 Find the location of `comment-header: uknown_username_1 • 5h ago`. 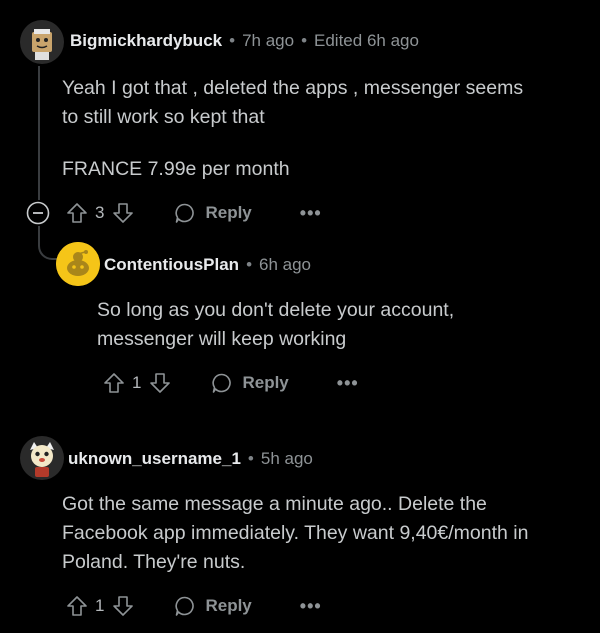

comment-header: uknown_username_1 • 5h ago is located at coordinates (190, 459).